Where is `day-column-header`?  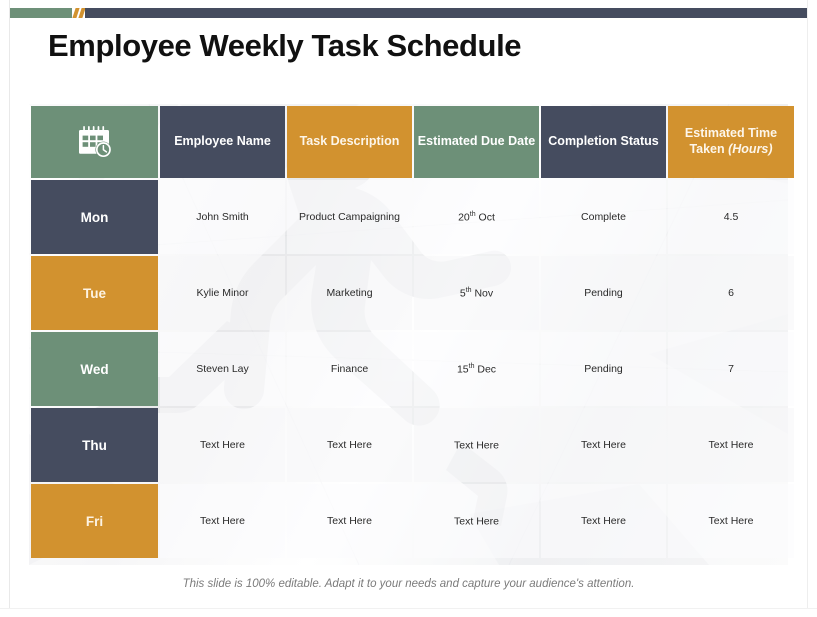 day-column-header is located at coordinates (94, 142).